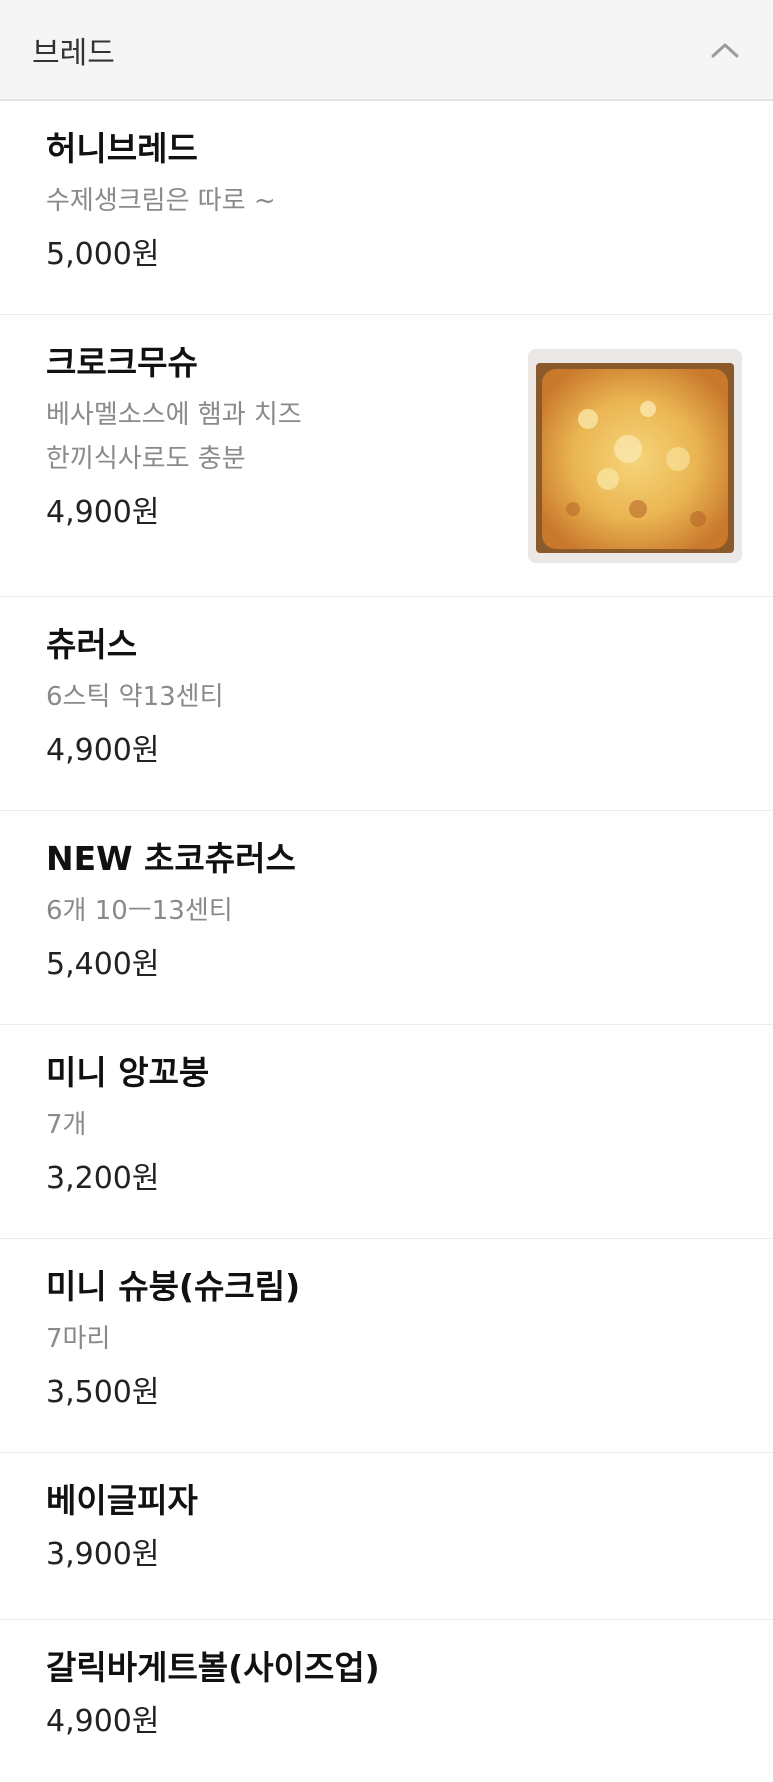 The width and height of the screenshot is (773, 1782). I want to click on menu-item-photo, so click(635, 456).